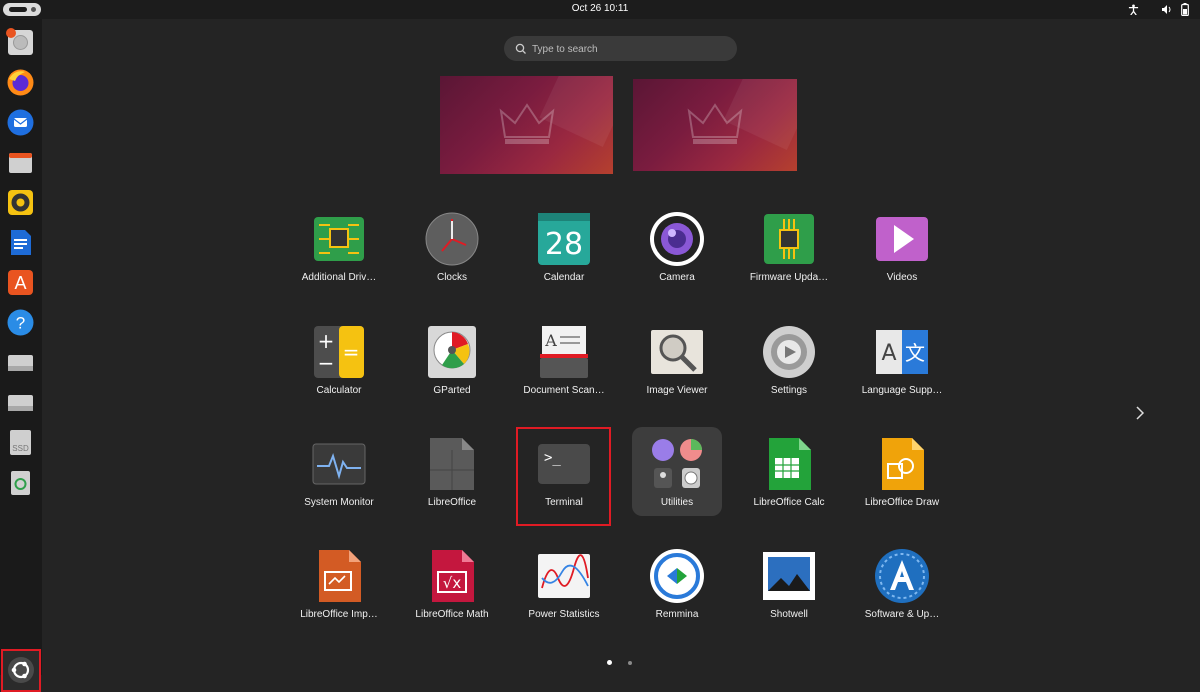 This screenshot has width=1200, height=692. I want to click on help-glyph: ?, so click(20, 323).